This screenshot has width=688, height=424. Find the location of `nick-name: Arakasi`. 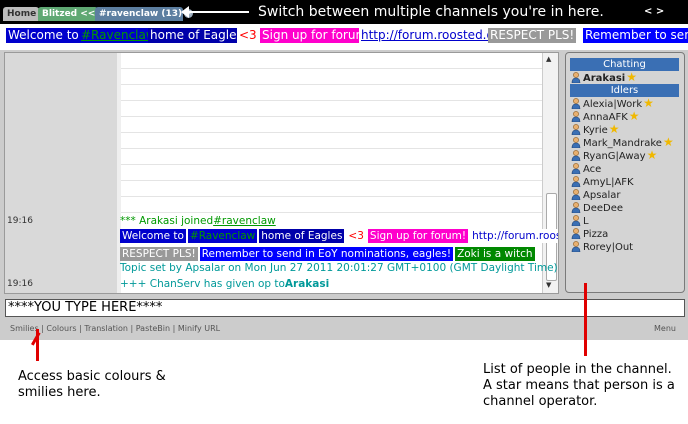

nick-name: Arakasi is located at coordinates (604, 78).